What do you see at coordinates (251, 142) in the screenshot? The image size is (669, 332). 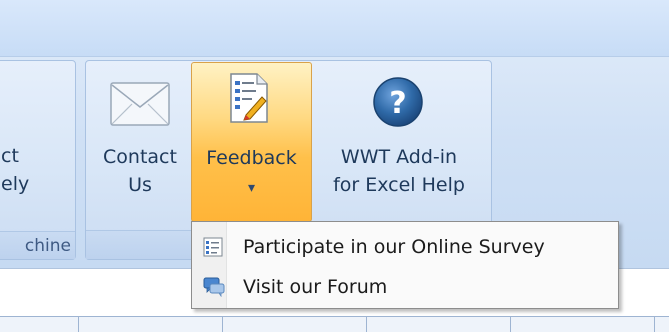 I see `feedback-button: Feedback ▾` at bounding box center [251, 142].